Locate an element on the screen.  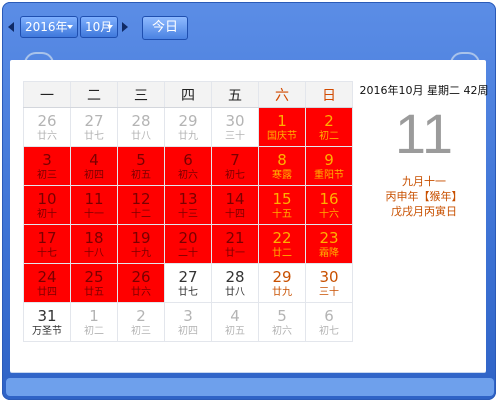
day-cell: 2 初二 is located at coordinates (329, 127).